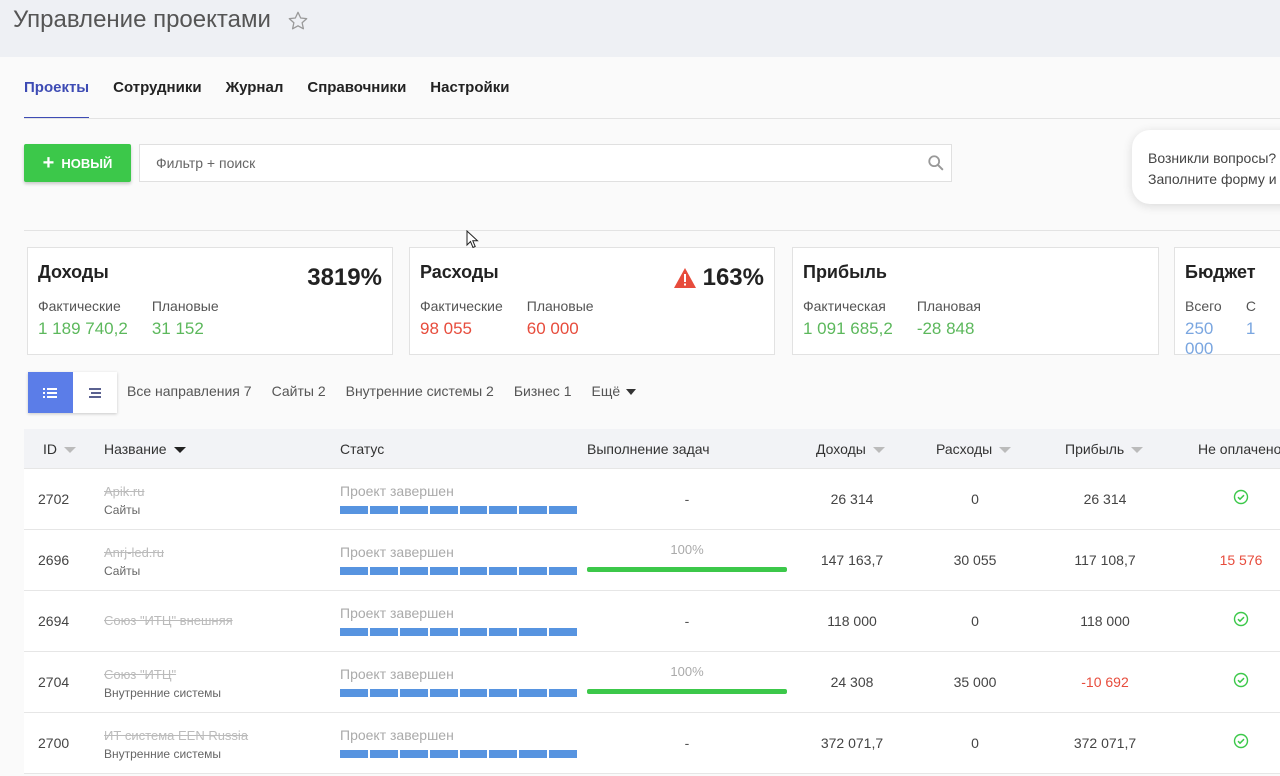  Describe the element at coordinates (362, 449) in the screenshot. I see `col-status: Статус` at that location.